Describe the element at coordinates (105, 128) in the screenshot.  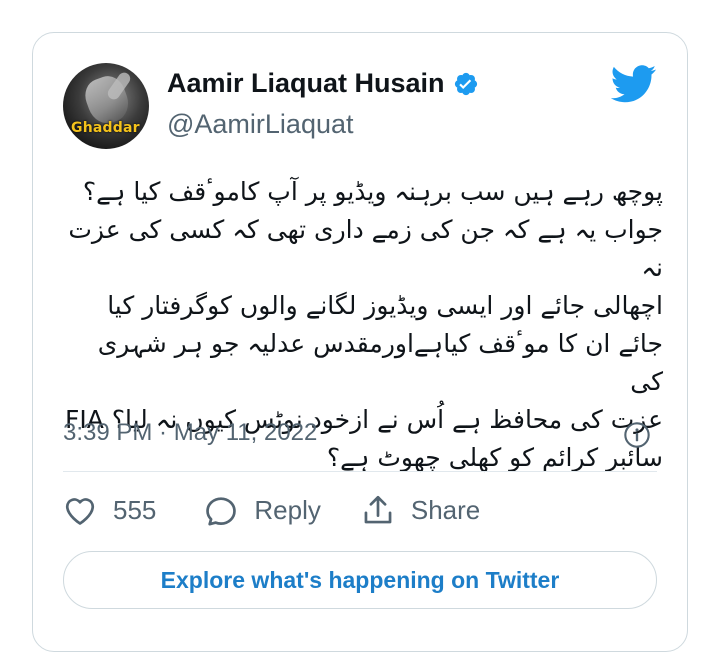
I see `avatar-overlay-text: Ghaddar` at that location.